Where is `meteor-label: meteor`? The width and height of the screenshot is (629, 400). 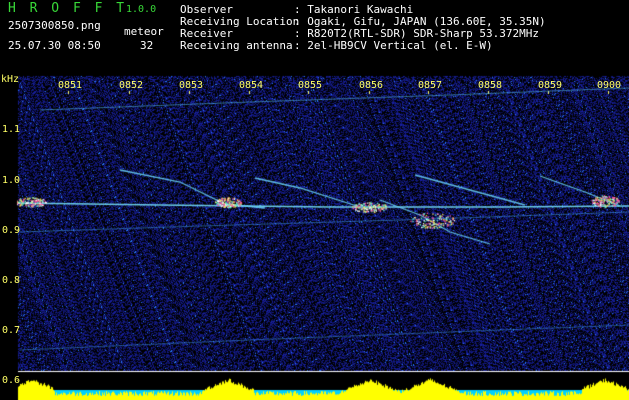
meteor-label: meteor is located at coordinates (144, 31).